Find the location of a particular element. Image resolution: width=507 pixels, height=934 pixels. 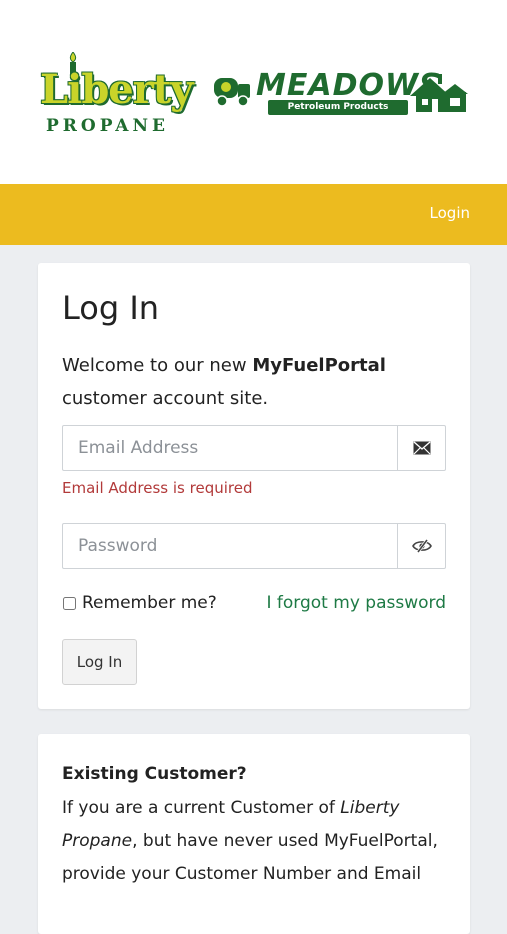

forgot-password-link: I forgot my password is located at coordinates (357, 603).